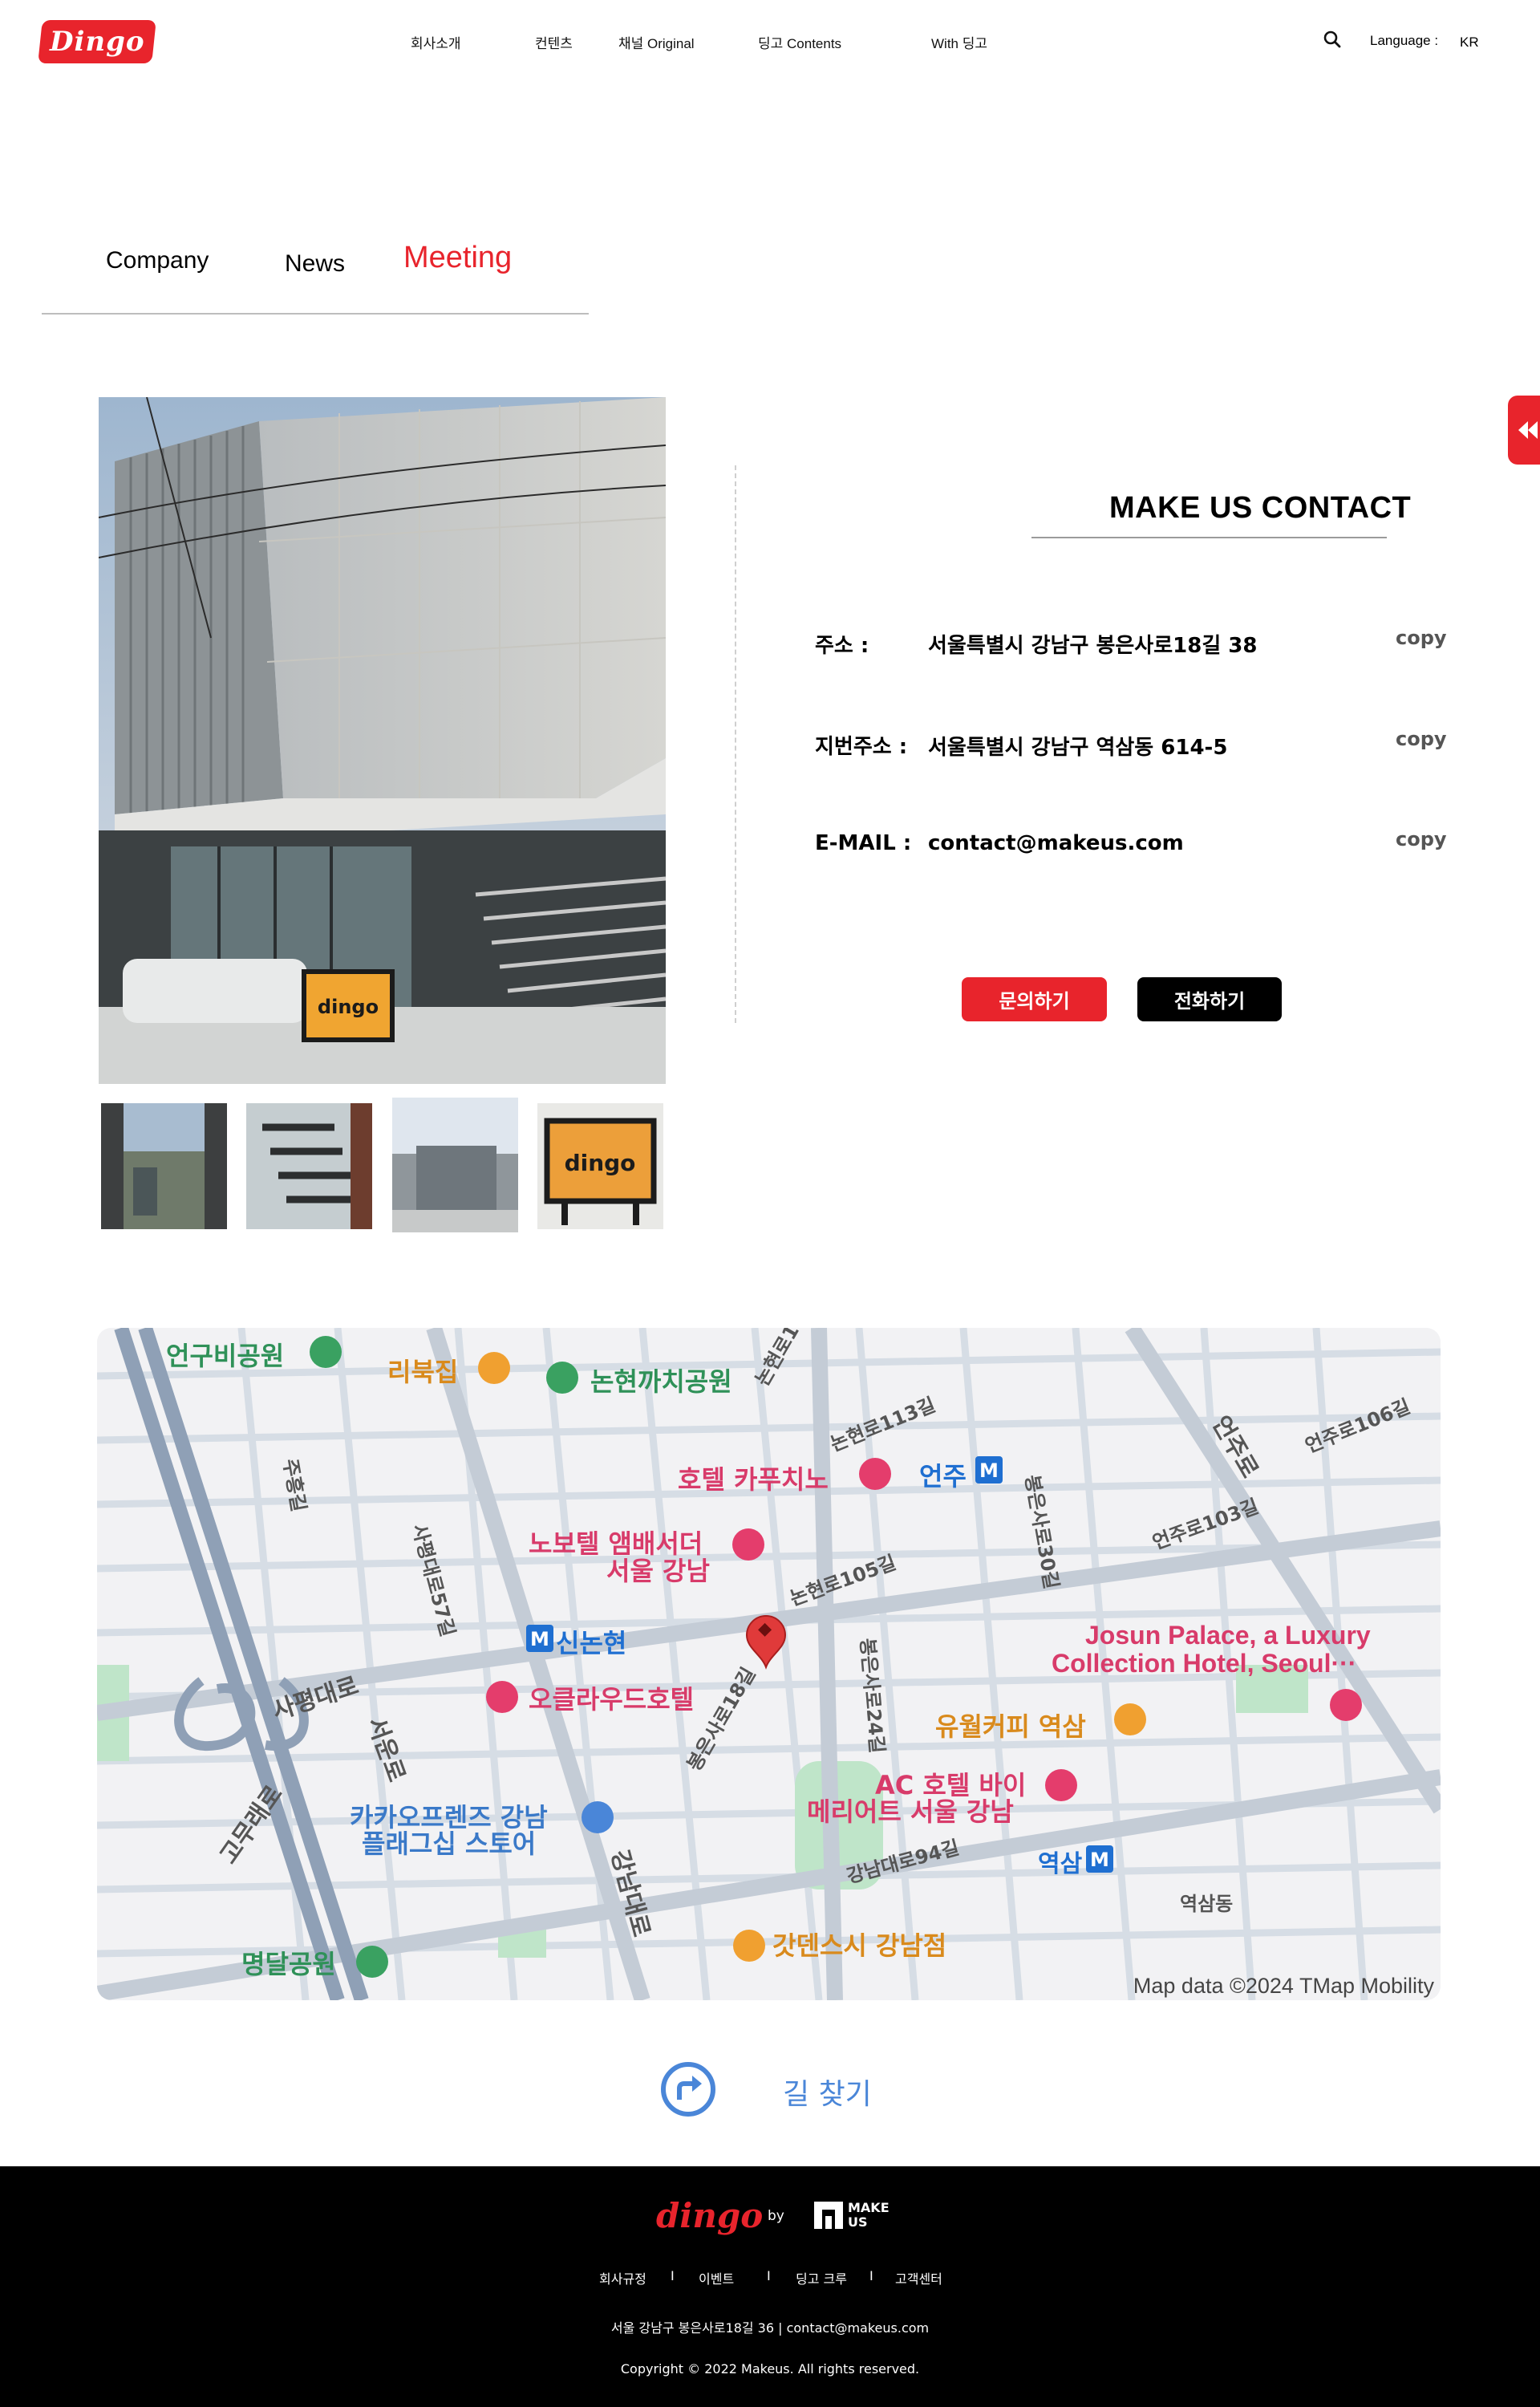 This screenshot has width=1540, height=2407. What do you see at coordinates (858, 2222) in the screenshot?
I see `makeus-line2: US` at bounding box center [858, 2222].